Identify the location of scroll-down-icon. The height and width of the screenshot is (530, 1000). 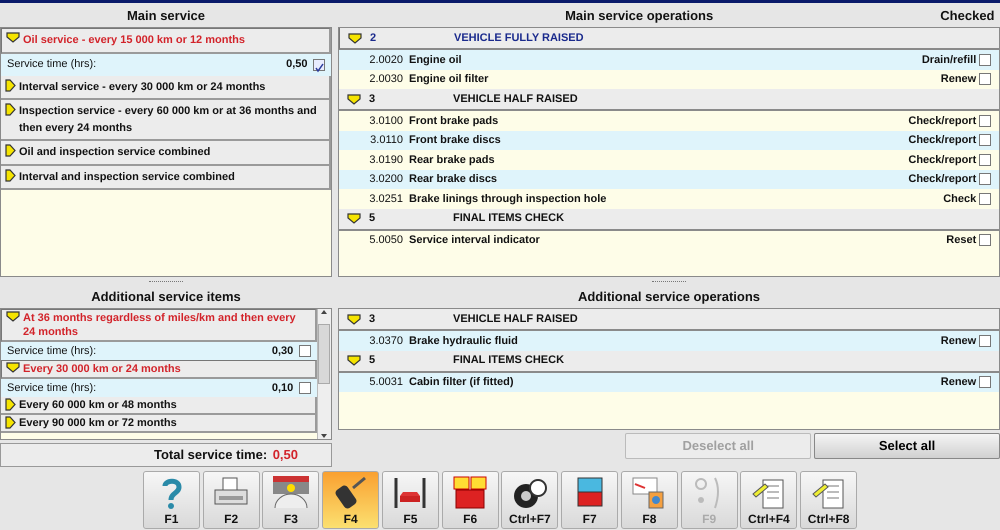
(324, 436).